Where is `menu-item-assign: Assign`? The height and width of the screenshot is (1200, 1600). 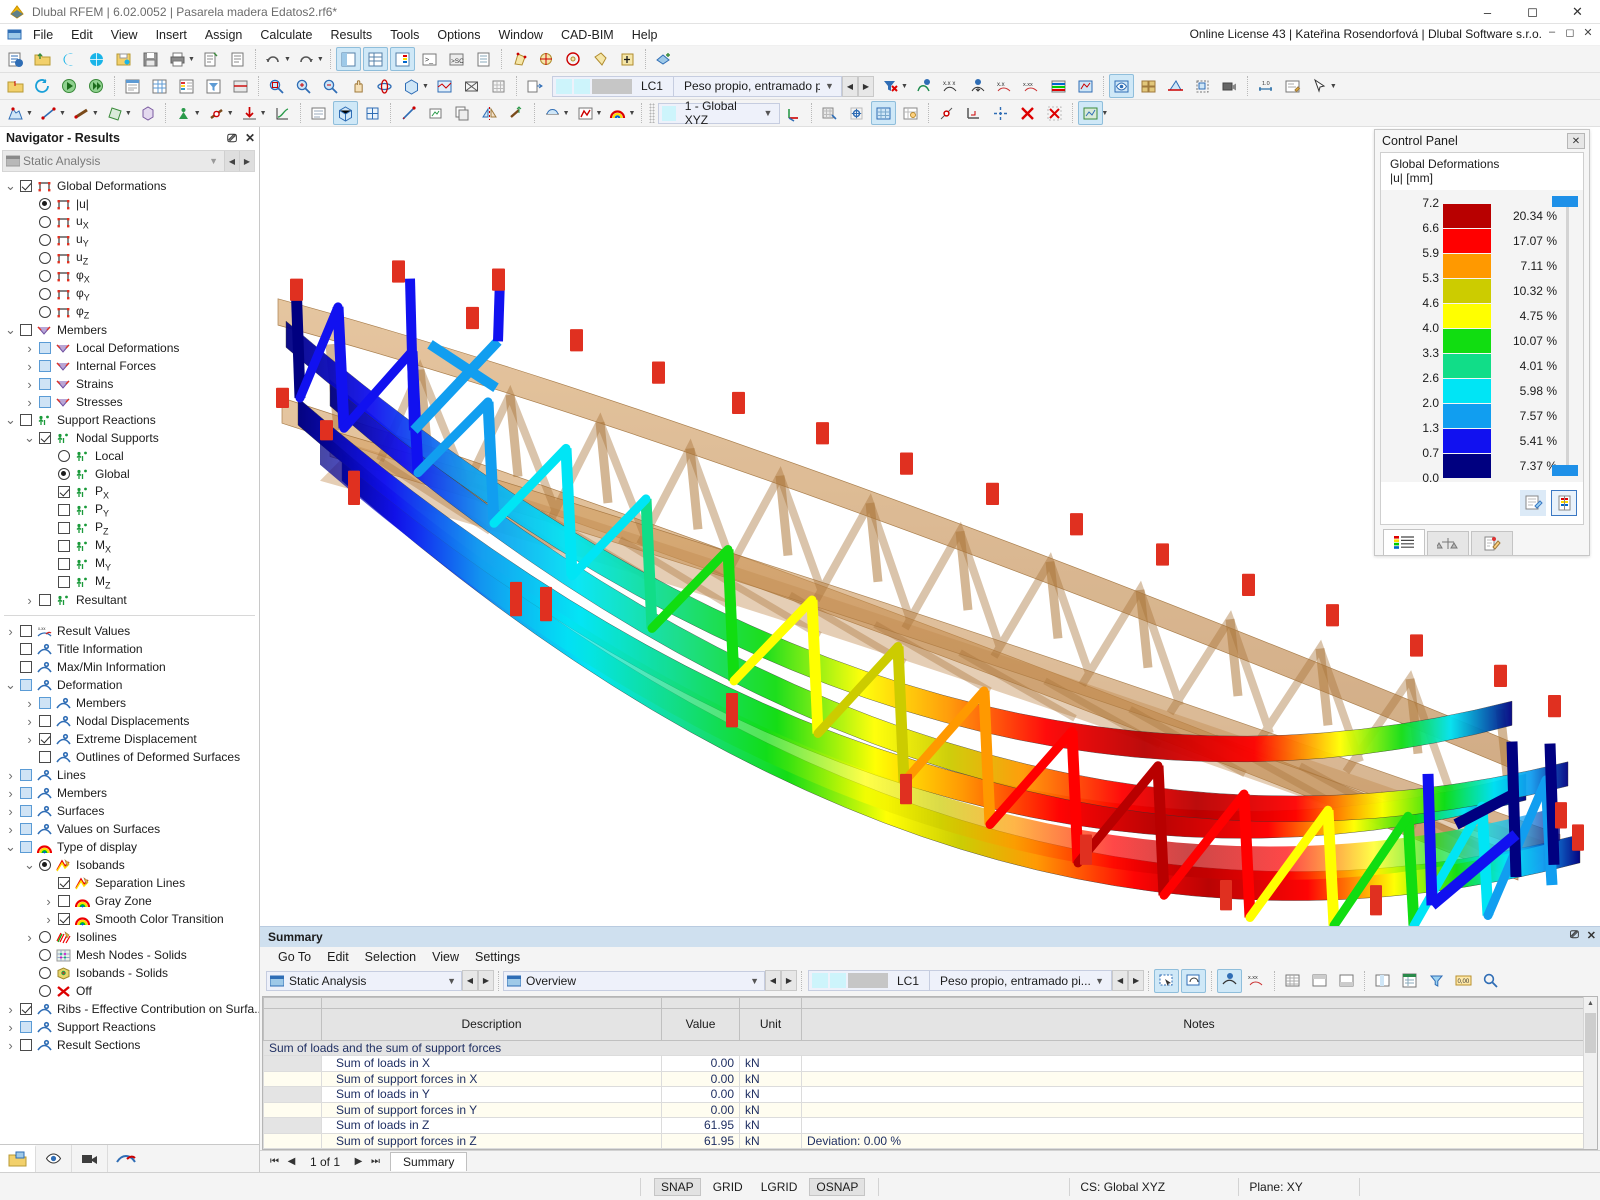
menu-item-assign: Assign is located at coordinates (224, 35).